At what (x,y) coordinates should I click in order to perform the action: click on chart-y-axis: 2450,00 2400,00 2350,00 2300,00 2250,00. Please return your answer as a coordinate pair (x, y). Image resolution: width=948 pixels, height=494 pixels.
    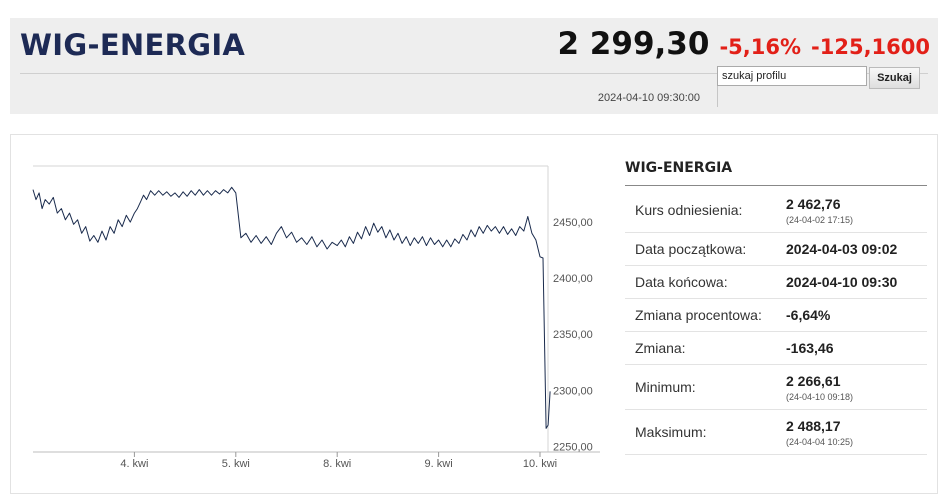
    Looking at the image, I should click on (573, 335).